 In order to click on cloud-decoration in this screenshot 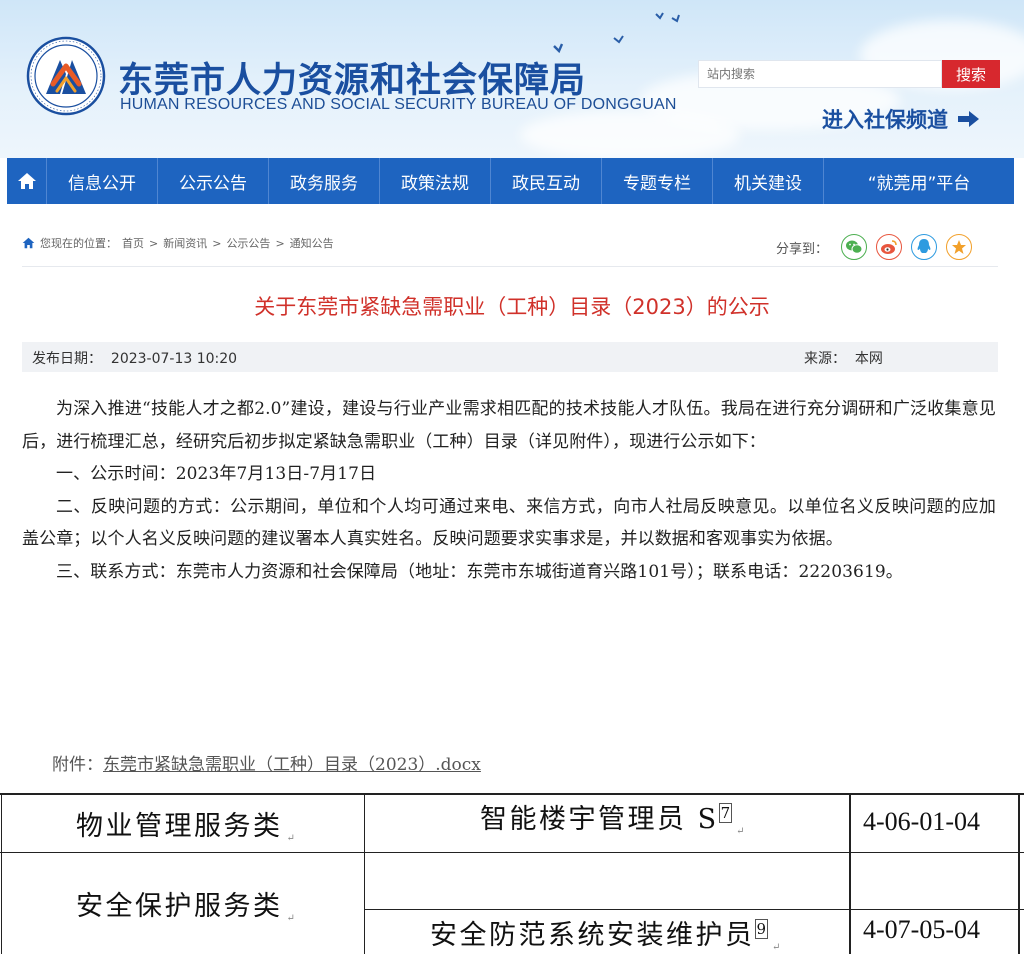, I will do `click(630, 134)`.